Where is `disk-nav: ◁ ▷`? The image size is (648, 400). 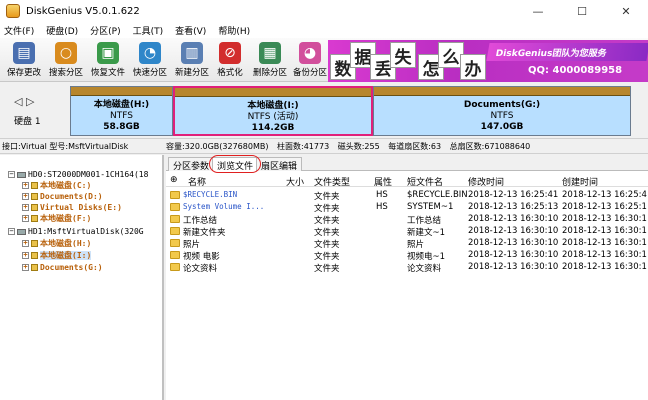 disk-nav: ◁ ▷ is located at coordinates (24, 101).